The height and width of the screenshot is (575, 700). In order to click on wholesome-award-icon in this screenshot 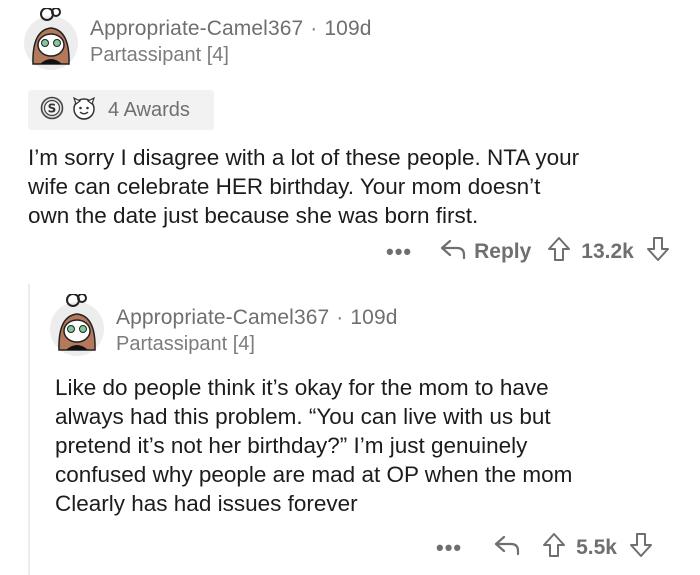, I will do `click(84, 110)`.